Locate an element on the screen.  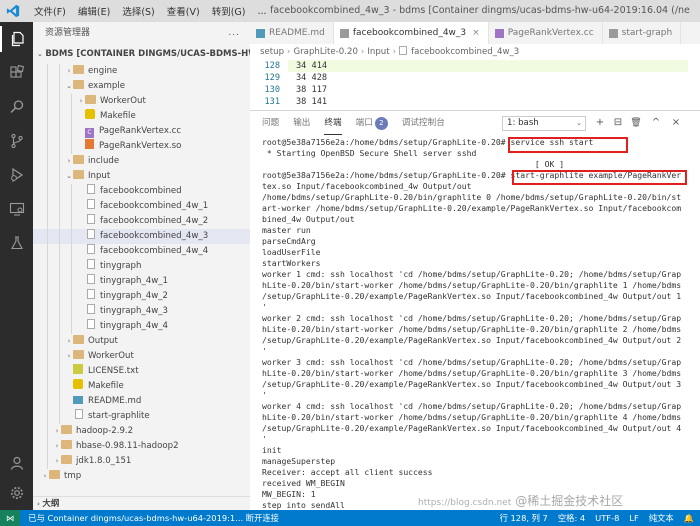
tree-item: C PageRankVertex.cc is located at coordinates (141, 131).